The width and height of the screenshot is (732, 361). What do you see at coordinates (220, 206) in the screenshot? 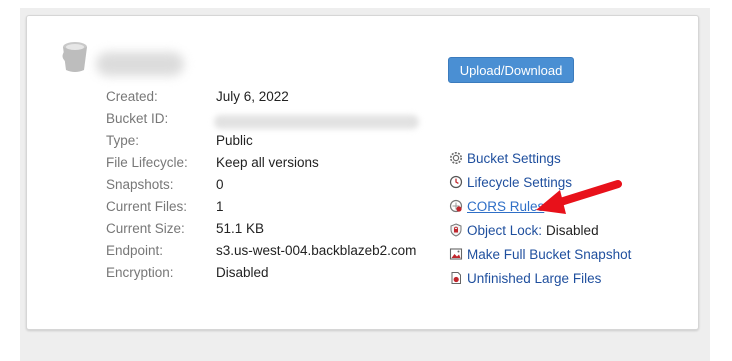
I see `files-value: 1` at bounding box center [220, 206].